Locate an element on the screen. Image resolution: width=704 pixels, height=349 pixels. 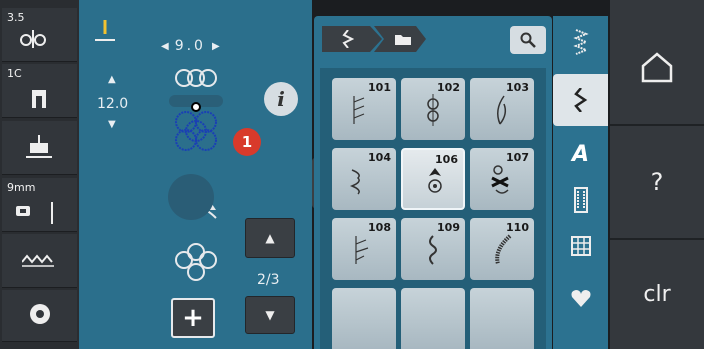
stitch-tile-101: 101 is located at coordinates (364, 109).